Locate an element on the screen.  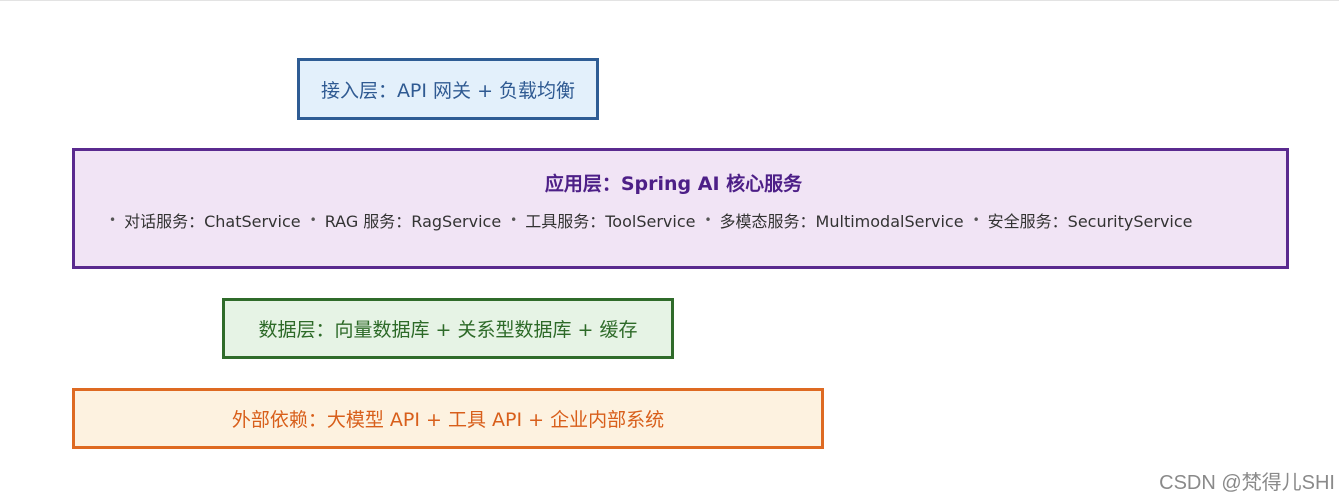
watermark: CSDN @梵得儿SHI is located at coordinates (1247, 483).